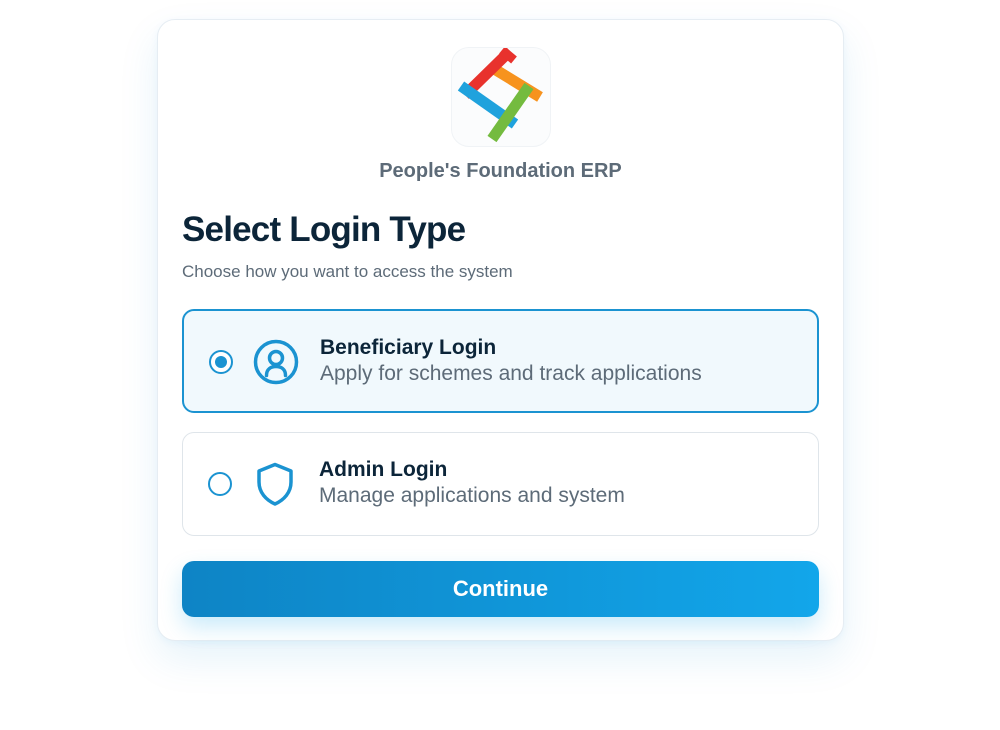 Image resolution: width=1000 pixels, height=730 pixels. Describe the element at coordinates (511, 373) in the screenshot. I see `beneficiary-login-description: Apply for schemes and track applications` at that location.